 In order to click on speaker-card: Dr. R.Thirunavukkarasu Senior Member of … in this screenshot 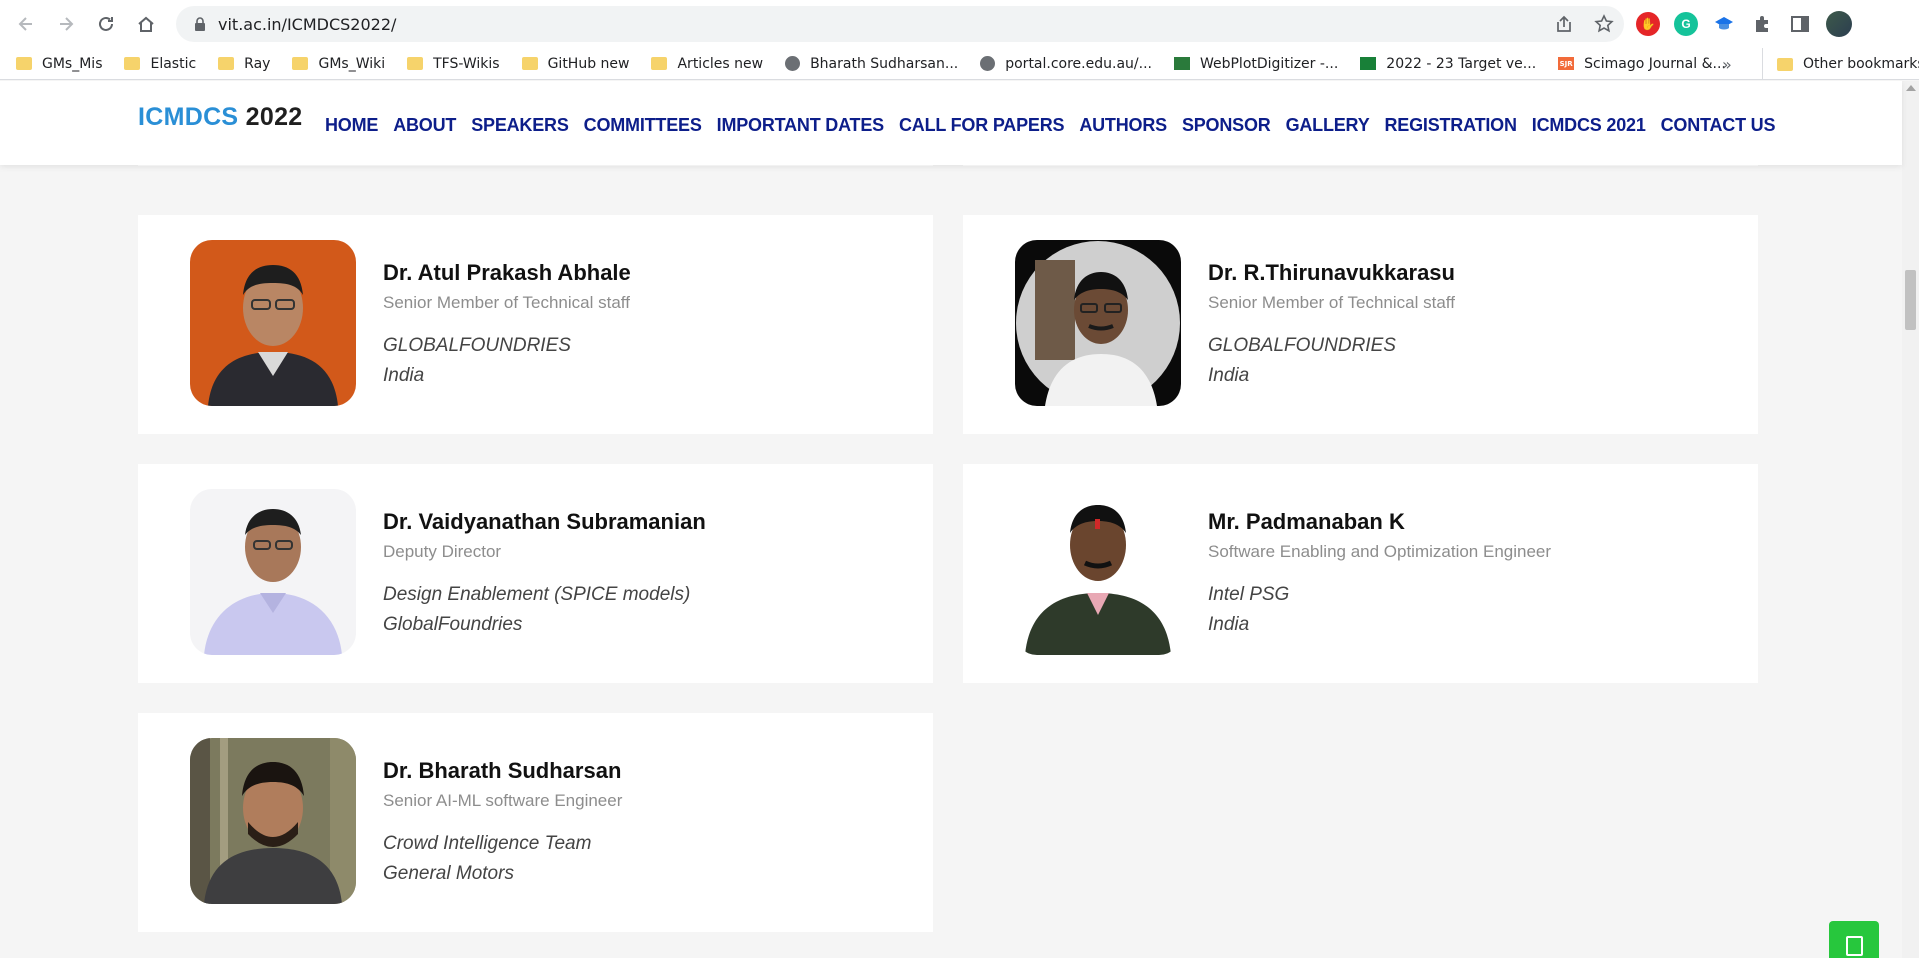, I will do `click(1360, 324)`.